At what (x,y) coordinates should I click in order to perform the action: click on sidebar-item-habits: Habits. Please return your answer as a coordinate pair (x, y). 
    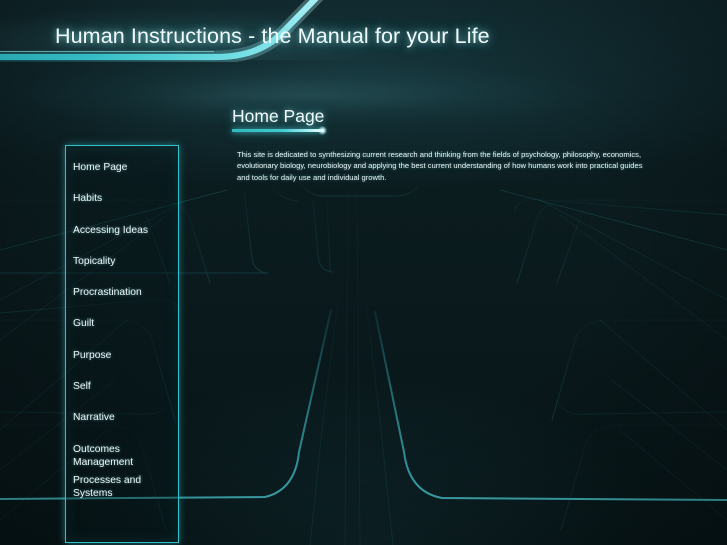
    Looking at the image, I should click on (125, 198).